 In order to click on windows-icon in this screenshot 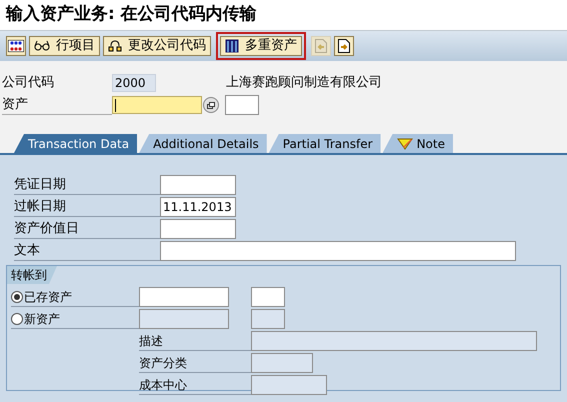, I will do `click(211, 105)`.